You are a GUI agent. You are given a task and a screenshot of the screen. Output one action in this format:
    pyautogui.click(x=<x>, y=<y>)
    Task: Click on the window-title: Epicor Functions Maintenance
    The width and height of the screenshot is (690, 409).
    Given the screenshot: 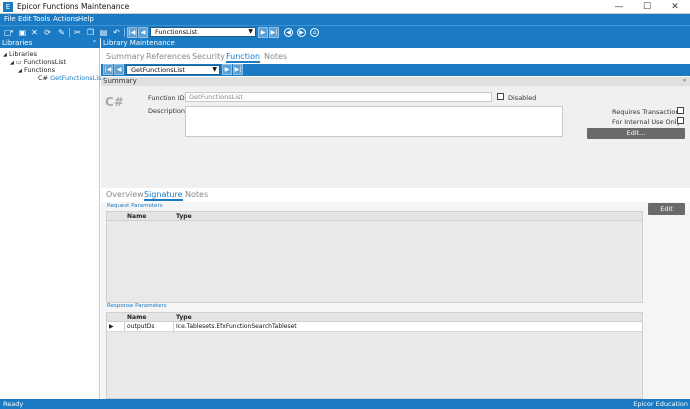 What is the action you would take?
    pyautogui.click(x=73, y=6)
    